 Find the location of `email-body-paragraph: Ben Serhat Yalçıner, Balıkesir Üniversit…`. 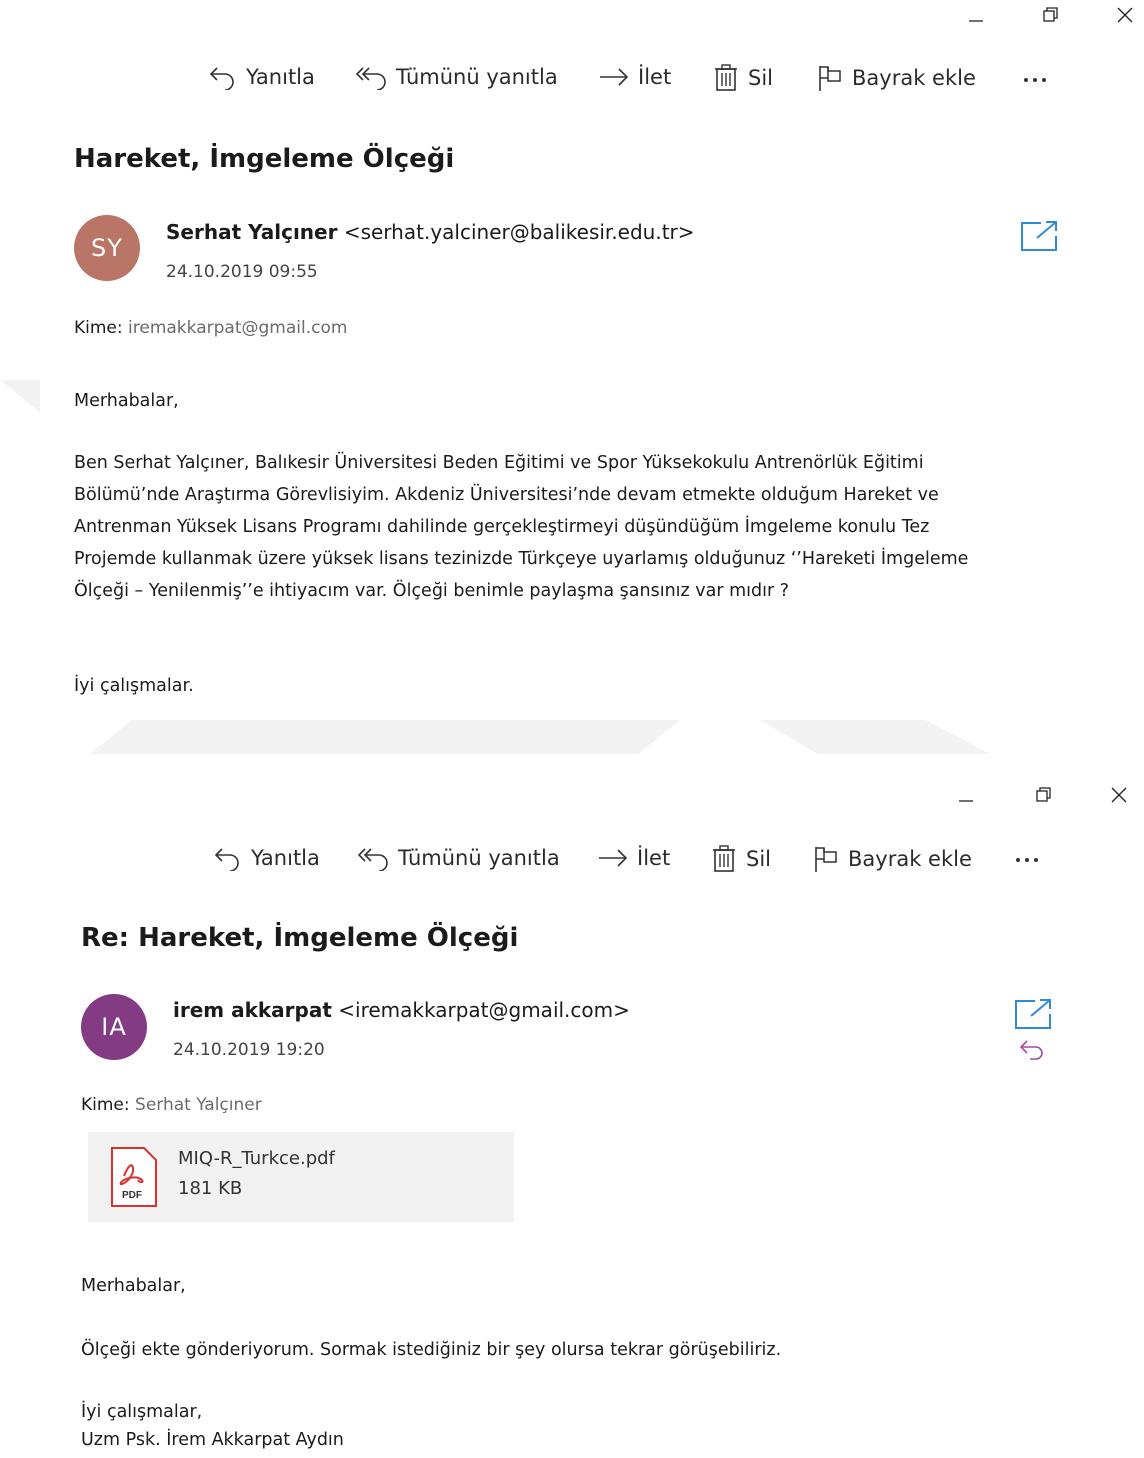

email-body-paragraph: Ben Serhat Yalçıner, Balıkesir Üniversit… is located at coordinates (606, 527).